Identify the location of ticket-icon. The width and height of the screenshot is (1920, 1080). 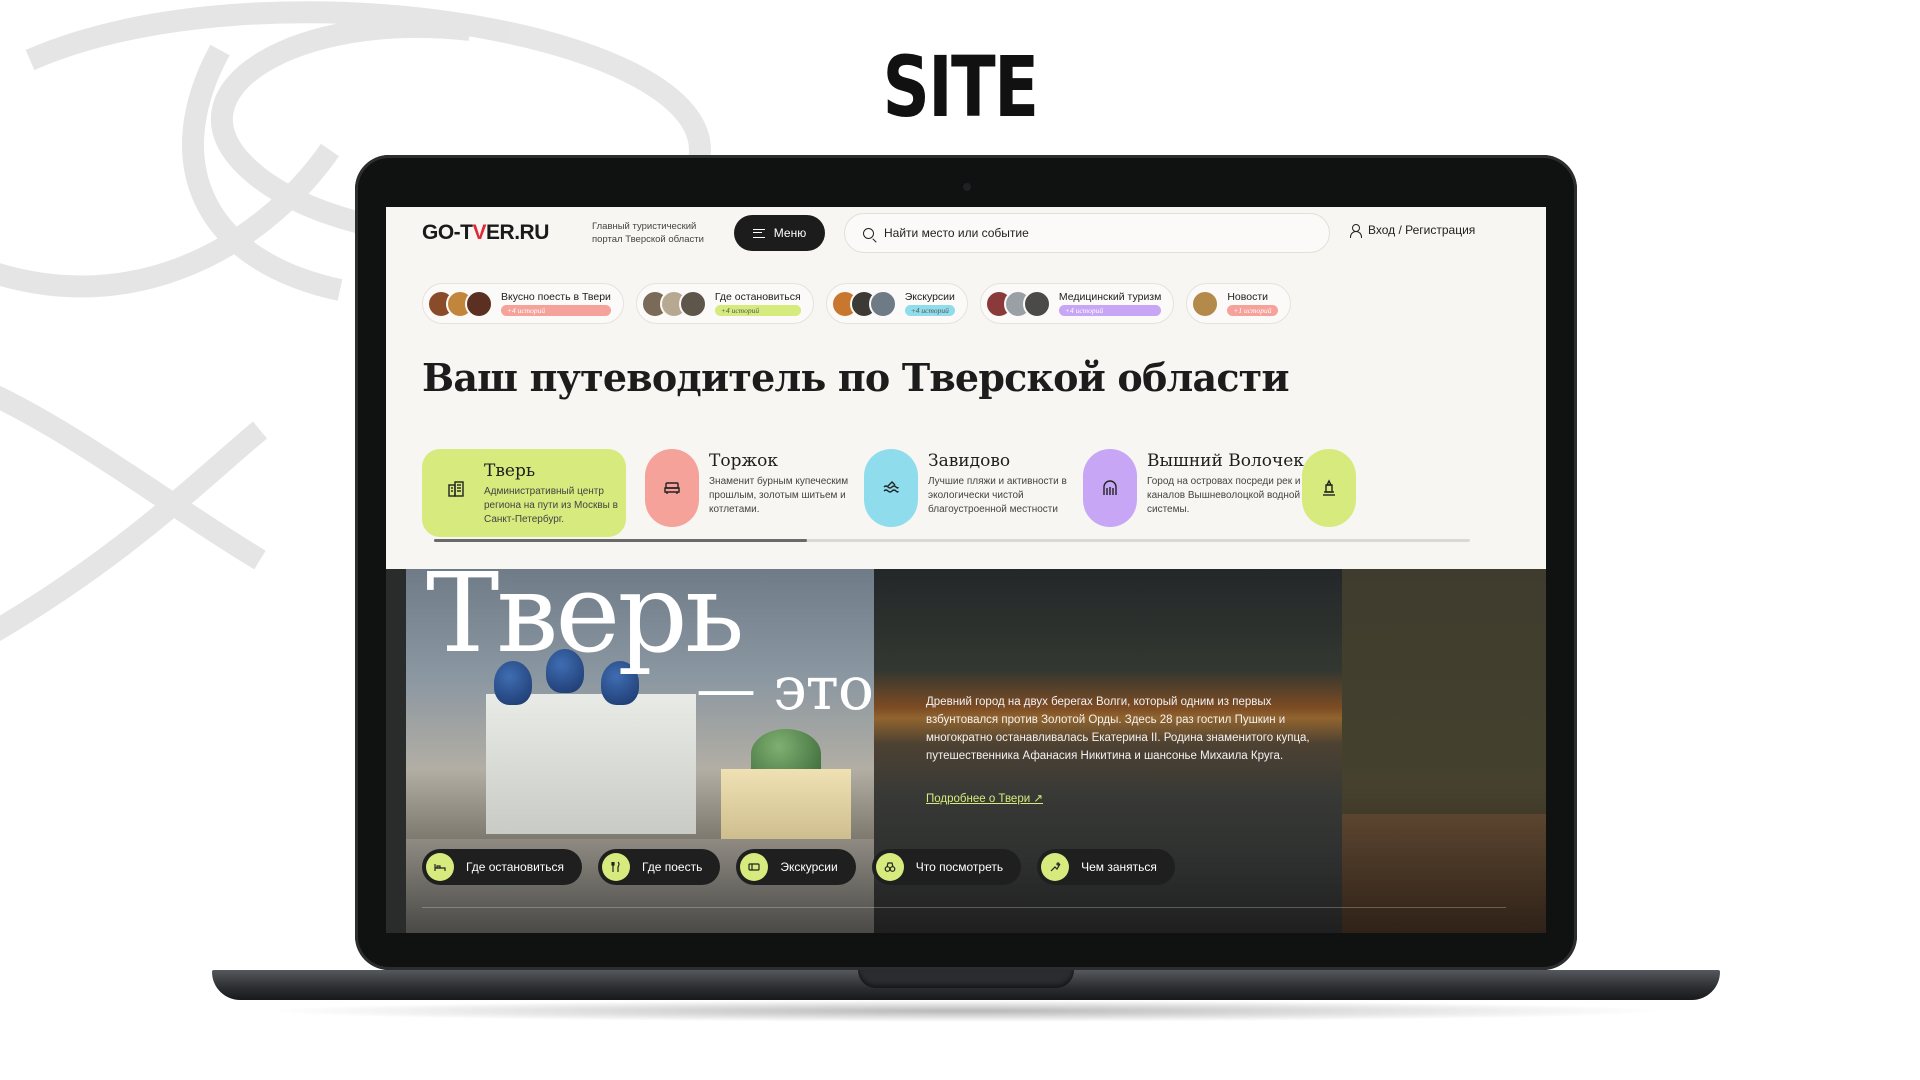
(754, 867).